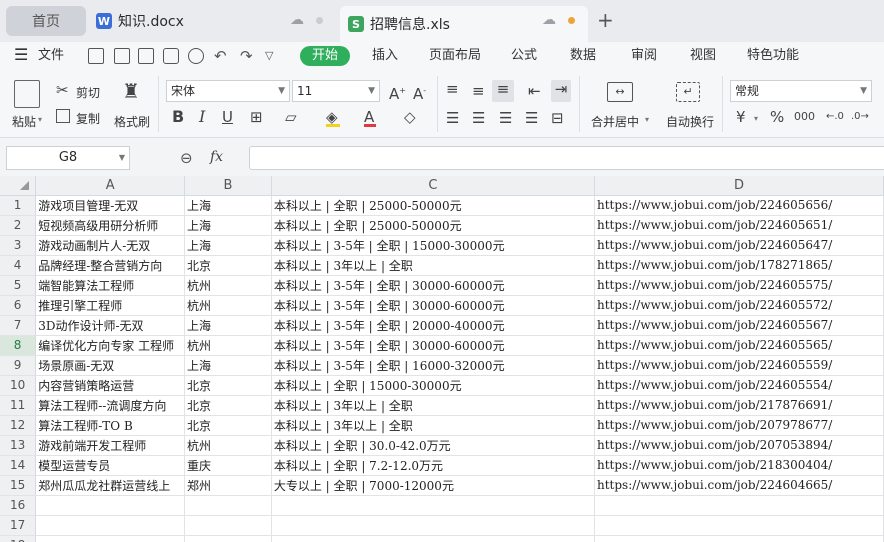 Image resolution: width=884 pixels, height=542 pixels. I want to click on row-header: 18, so click(18, 538).